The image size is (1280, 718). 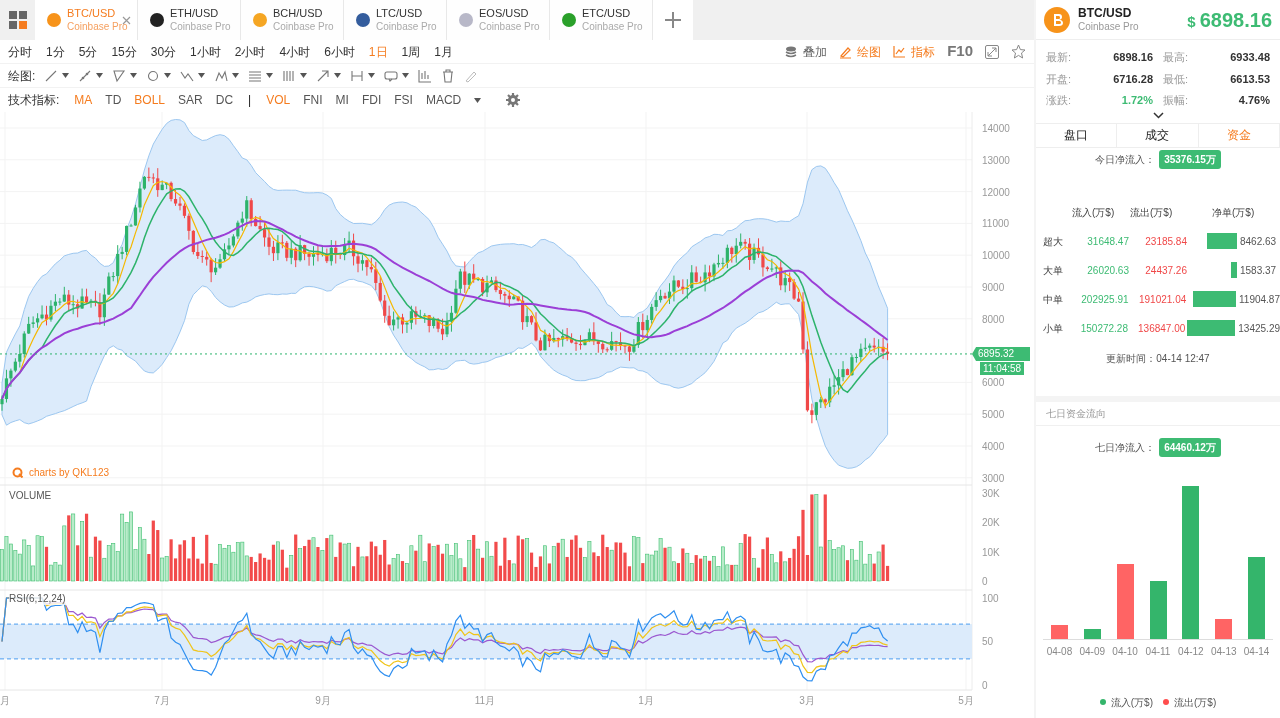 I want to click on axis-label: 7月, so click(x=162, y=700).